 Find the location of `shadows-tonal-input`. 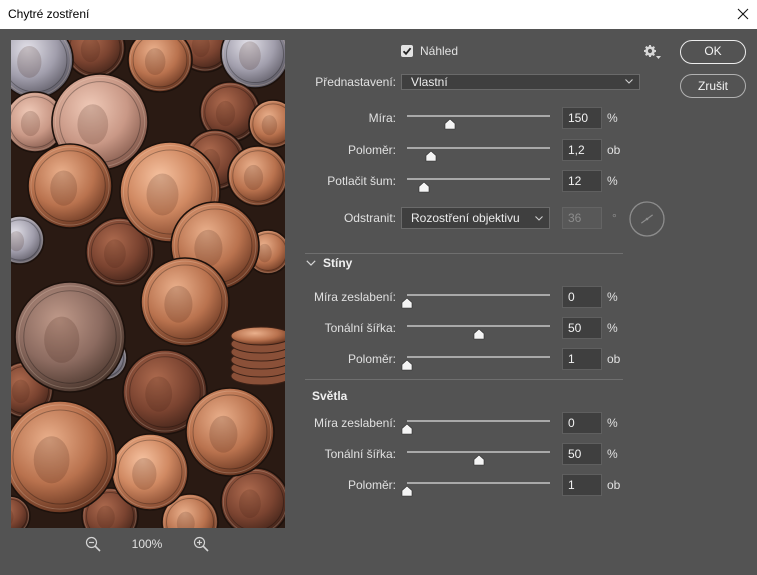

shadows-tonal-input is located at coordinates (582, 328).